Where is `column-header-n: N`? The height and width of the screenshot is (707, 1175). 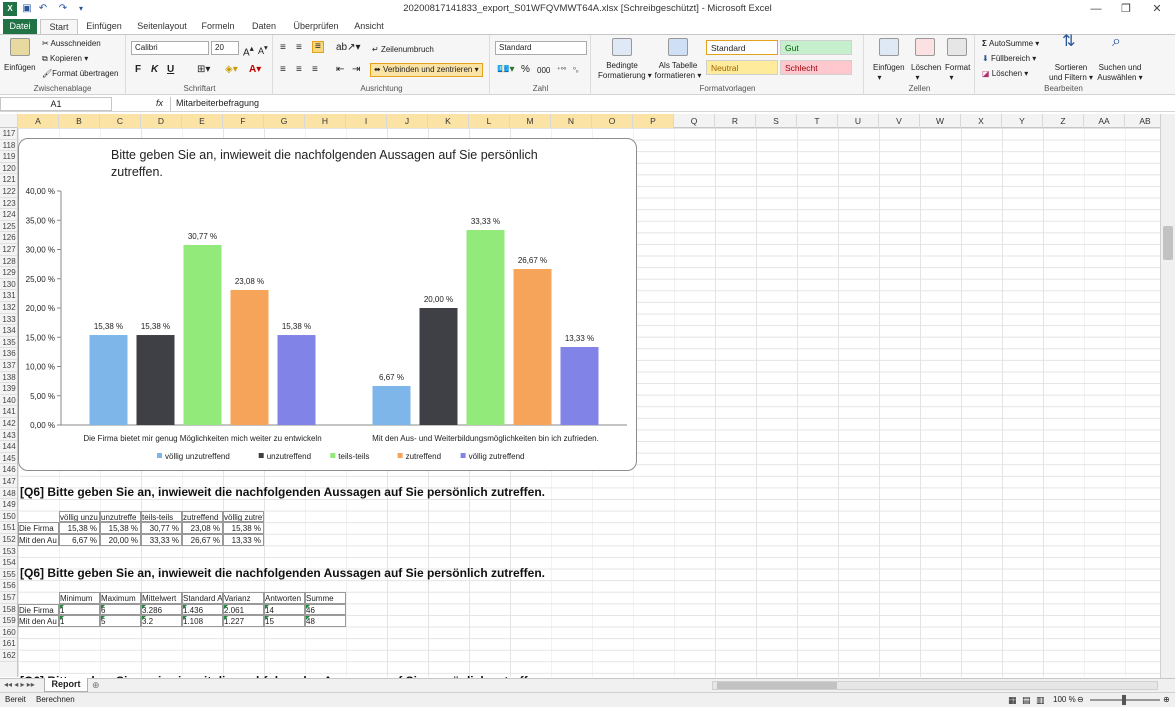
column-header-n: N is located at coordinates (571, 121).